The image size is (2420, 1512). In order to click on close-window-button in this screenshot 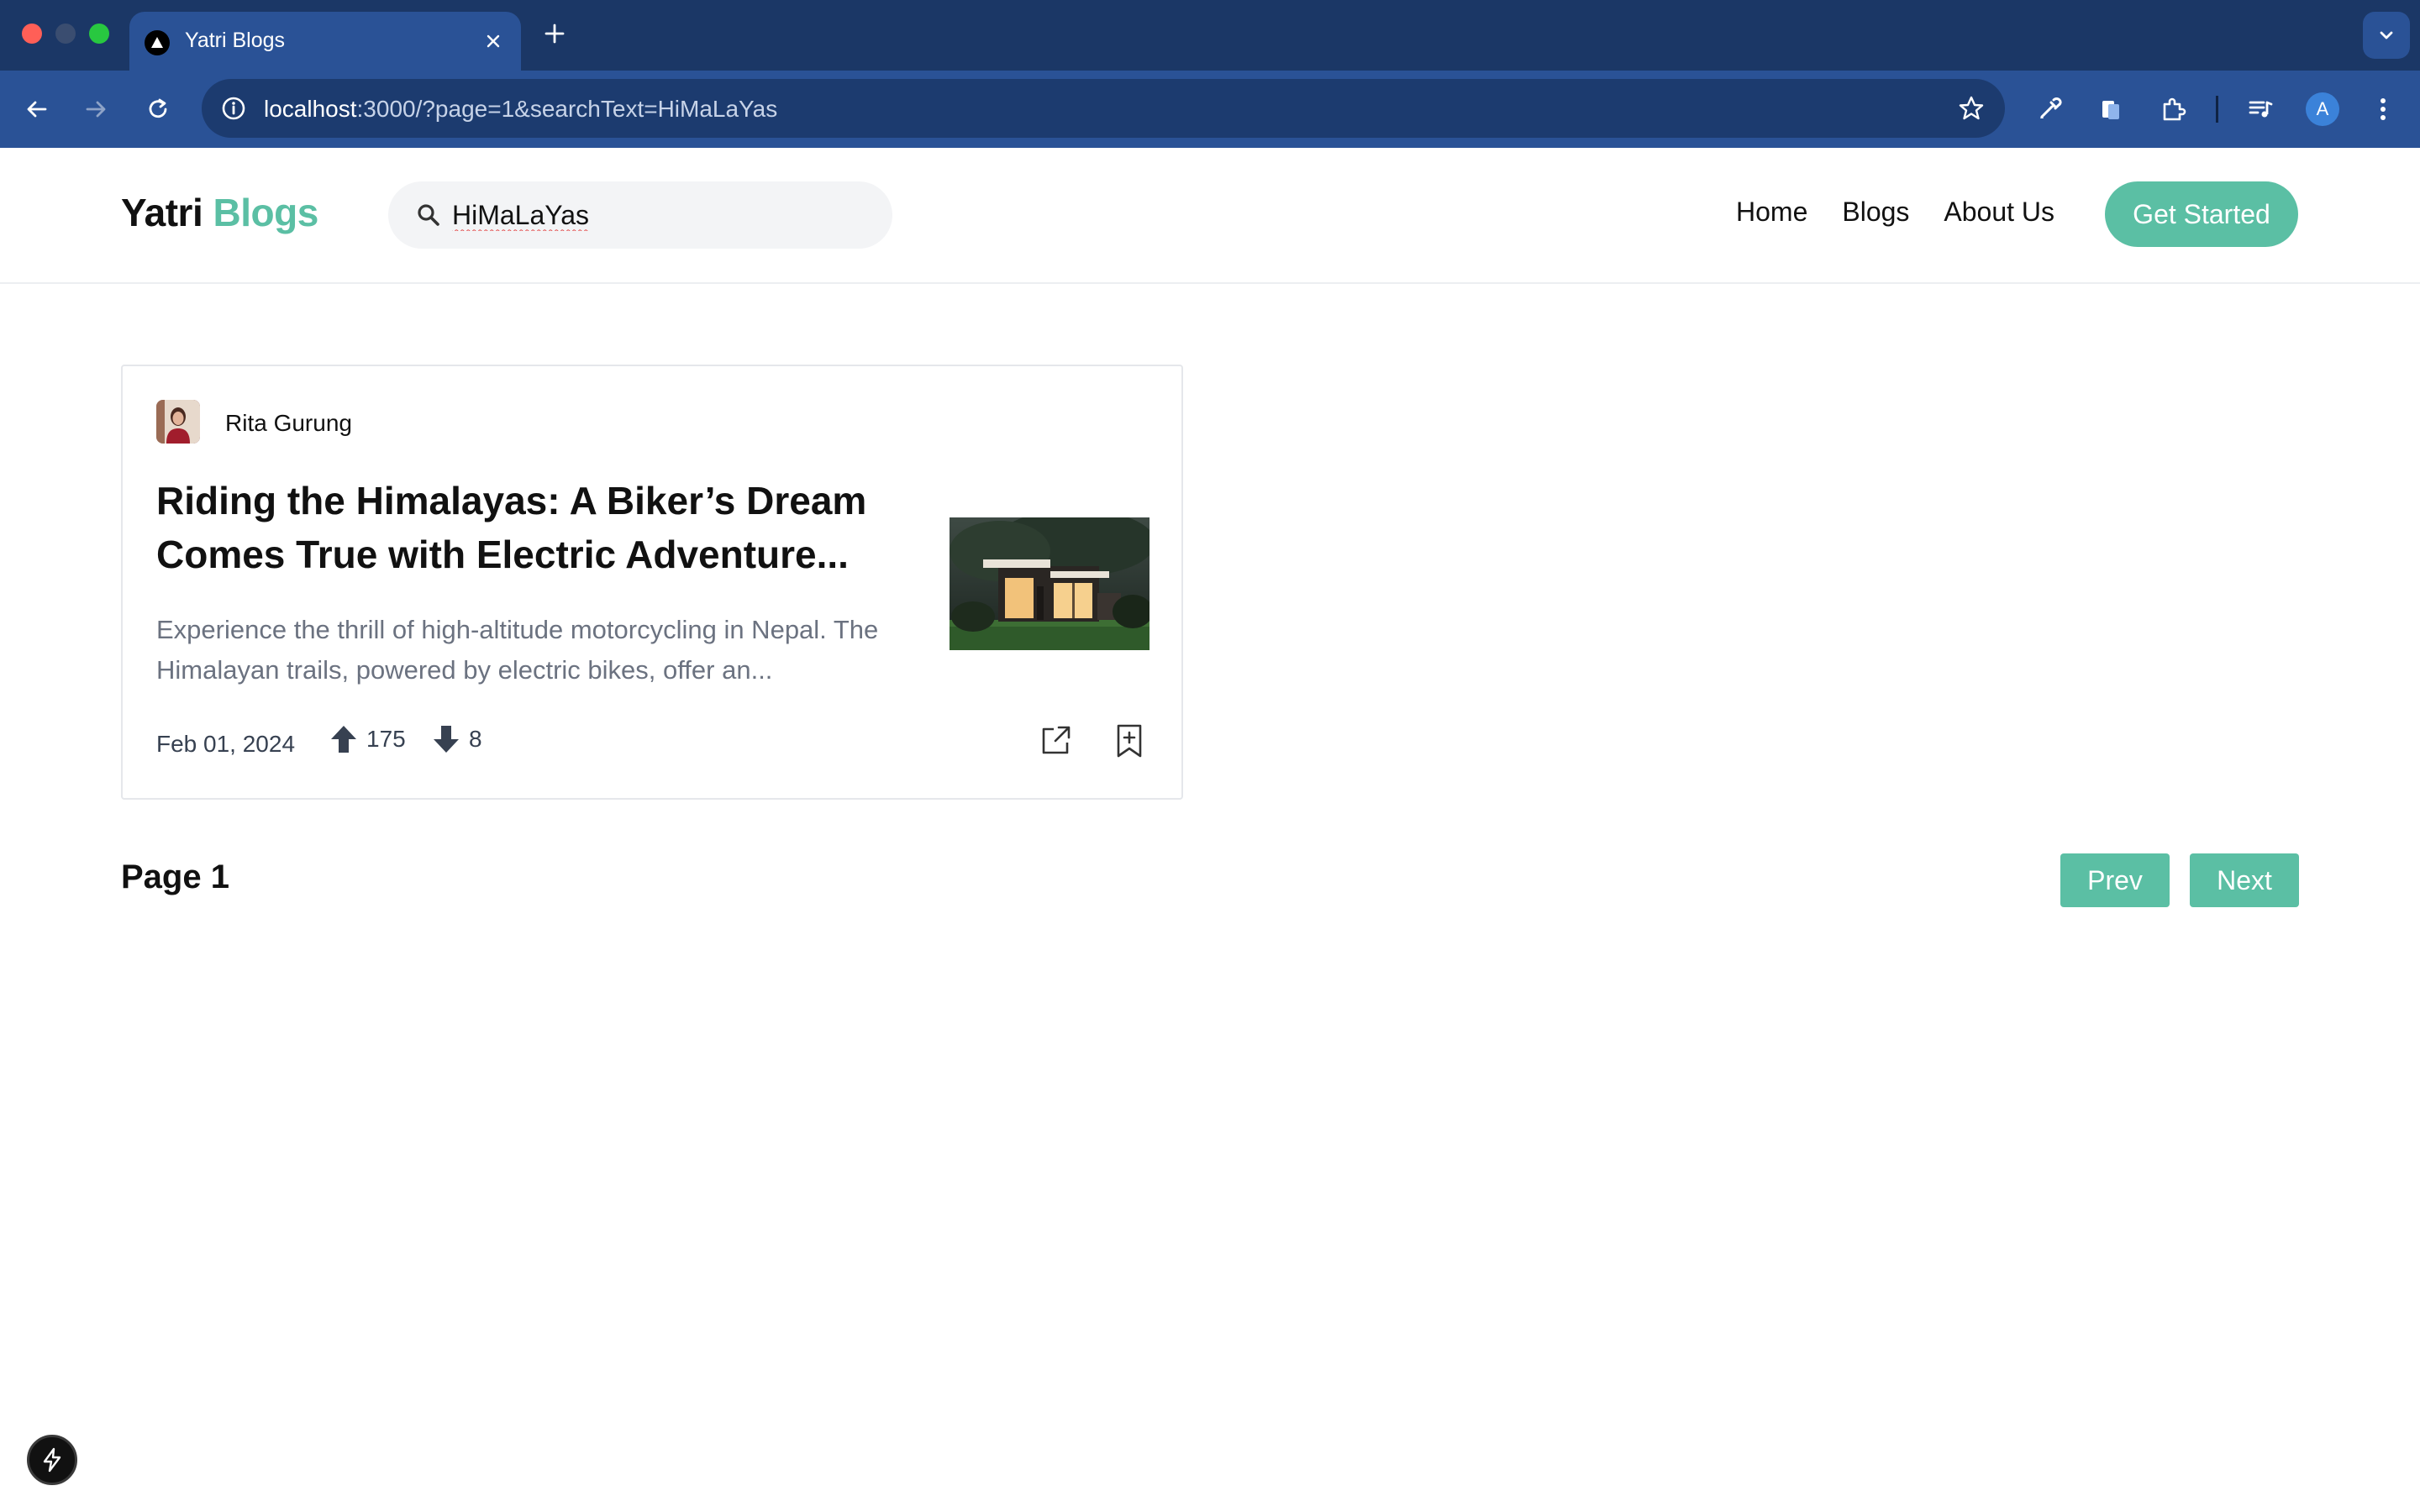, I will do `click(32, 34)`.